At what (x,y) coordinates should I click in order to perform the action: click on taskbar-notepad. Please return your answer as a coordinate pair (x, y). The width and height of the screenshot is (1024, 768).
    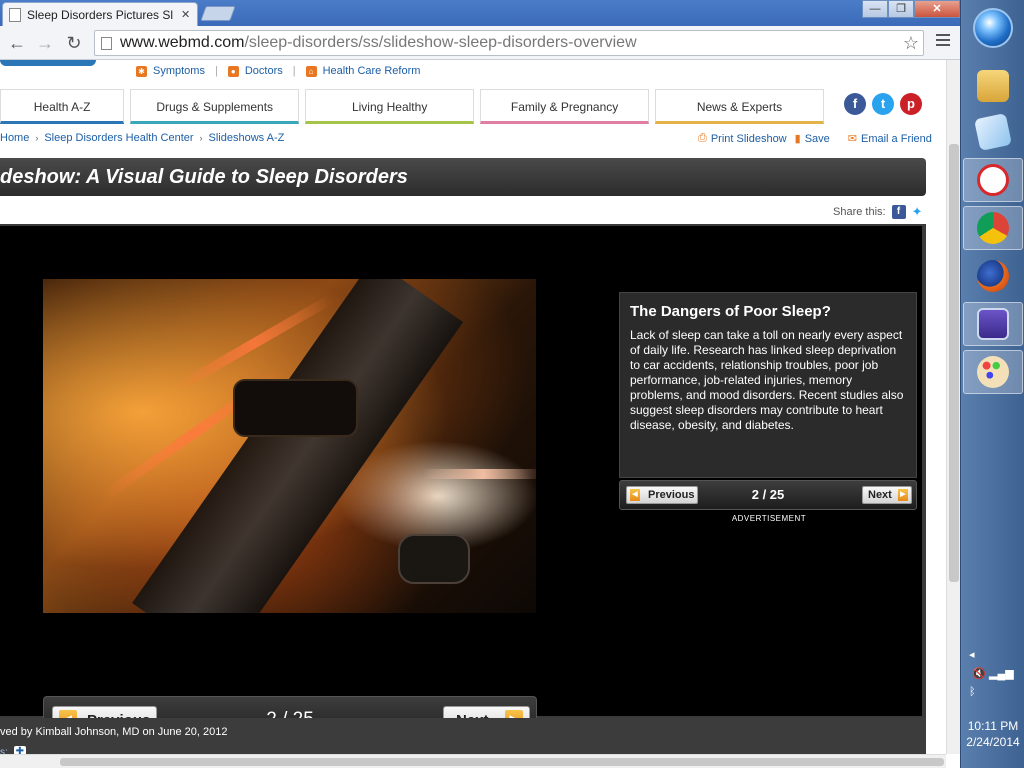
    Looking at the image, I should click on (993, 132).